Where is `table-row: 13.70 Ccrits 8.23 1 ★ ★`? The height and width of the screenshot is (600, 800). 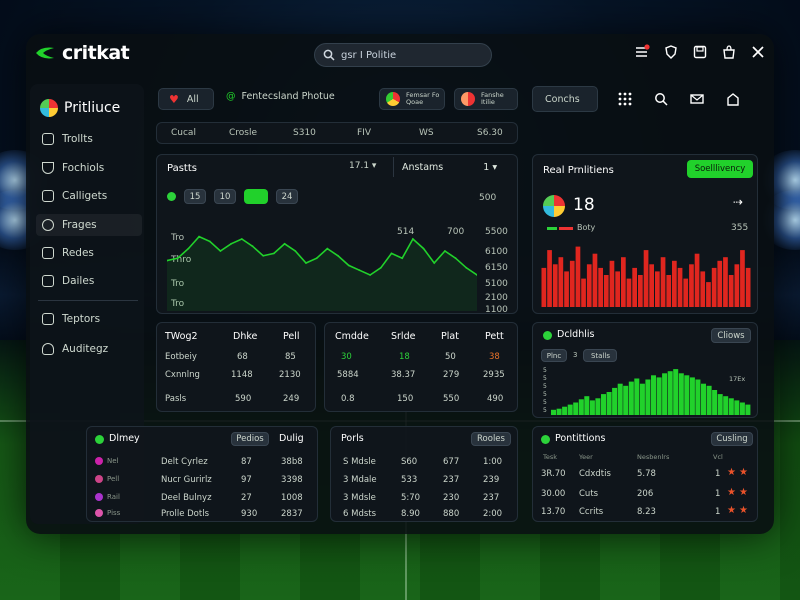
table-row: 13.70 Ccrits 8.23 1 ★ ★ is located at coordinates (645, 513).